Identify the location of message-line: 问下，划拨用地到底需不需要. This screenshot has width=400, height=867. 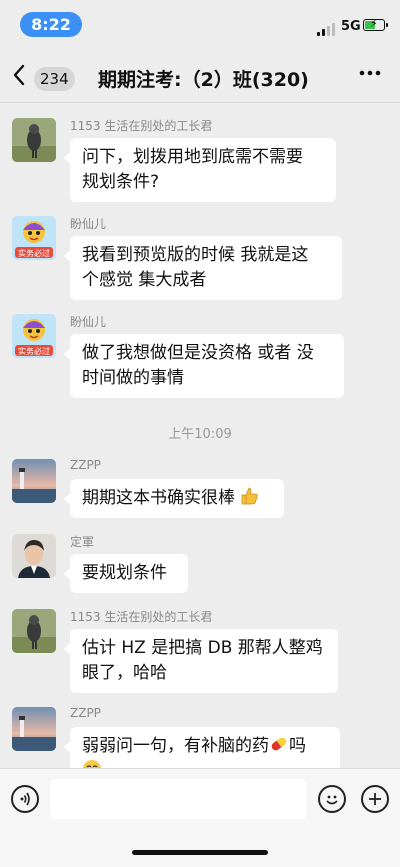
(192, 157).